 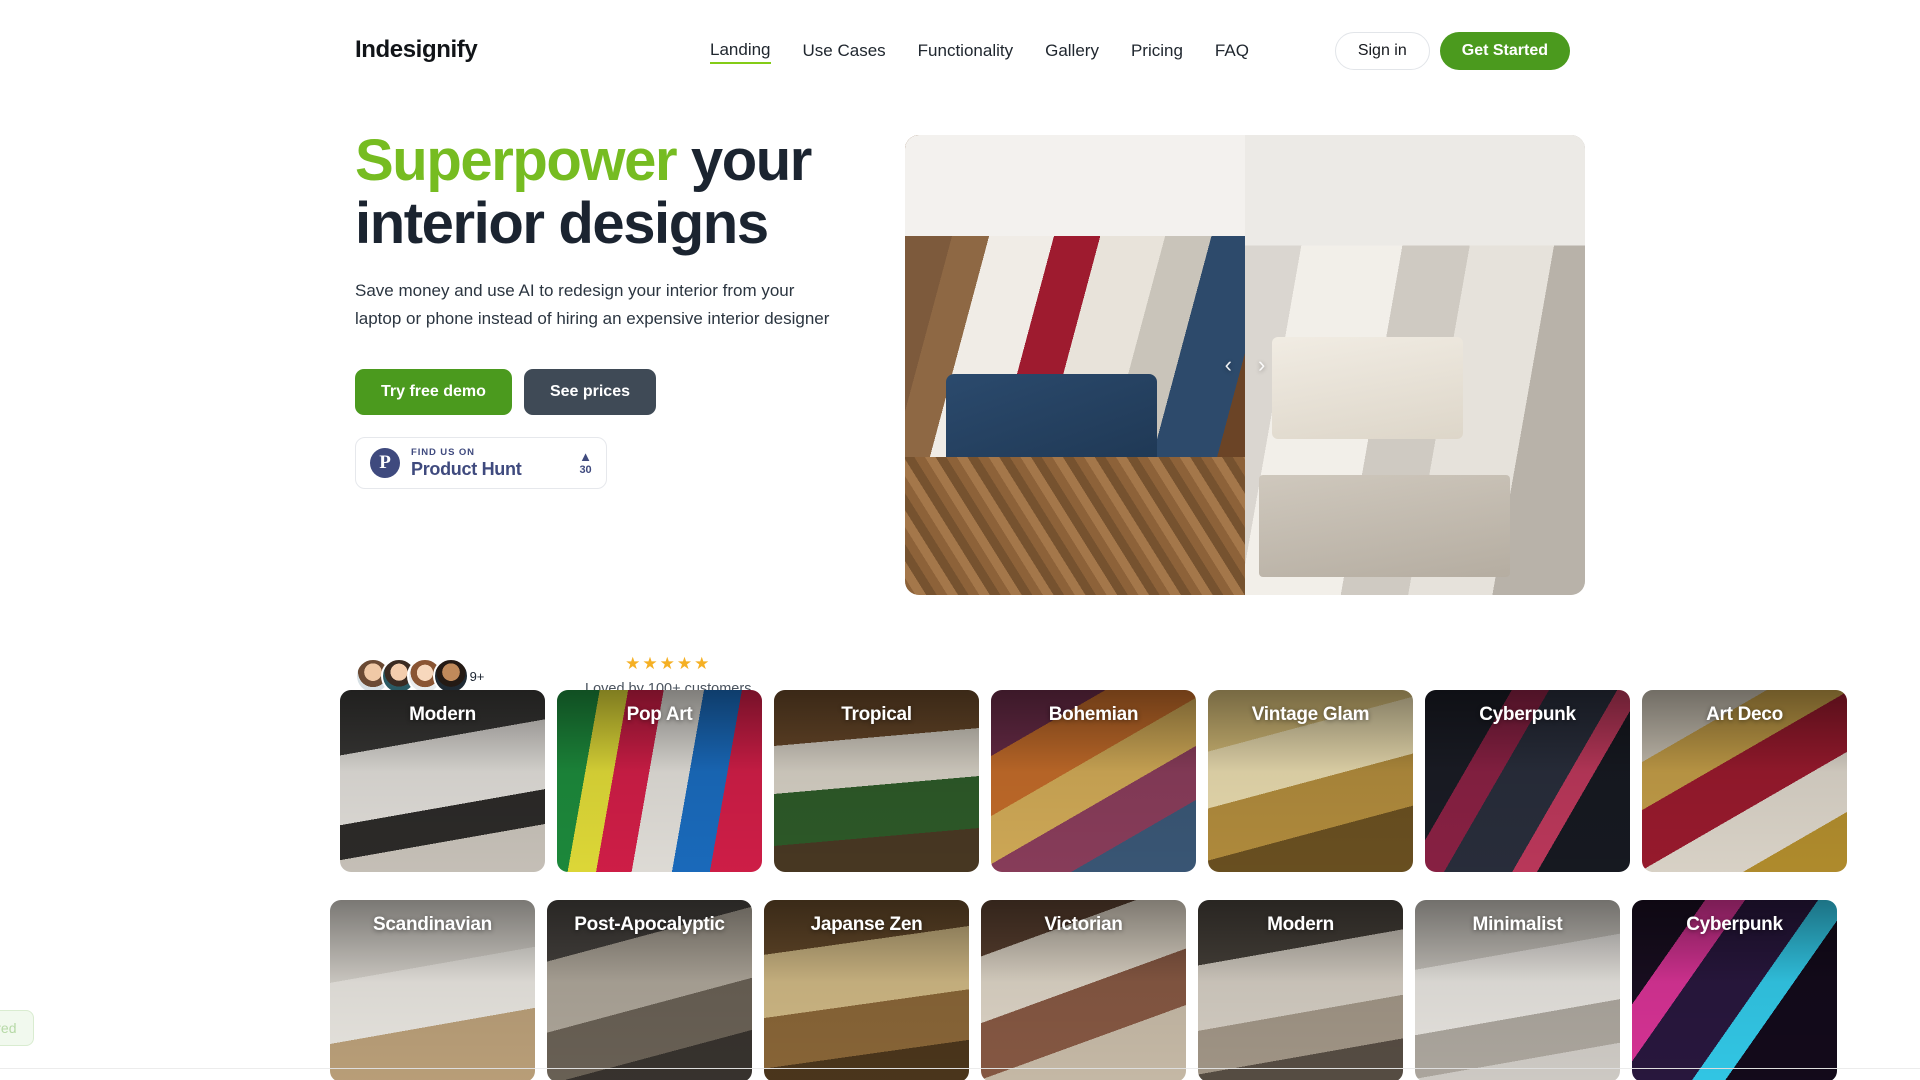 I want to click on before-image, so click(x=1075, y=365).